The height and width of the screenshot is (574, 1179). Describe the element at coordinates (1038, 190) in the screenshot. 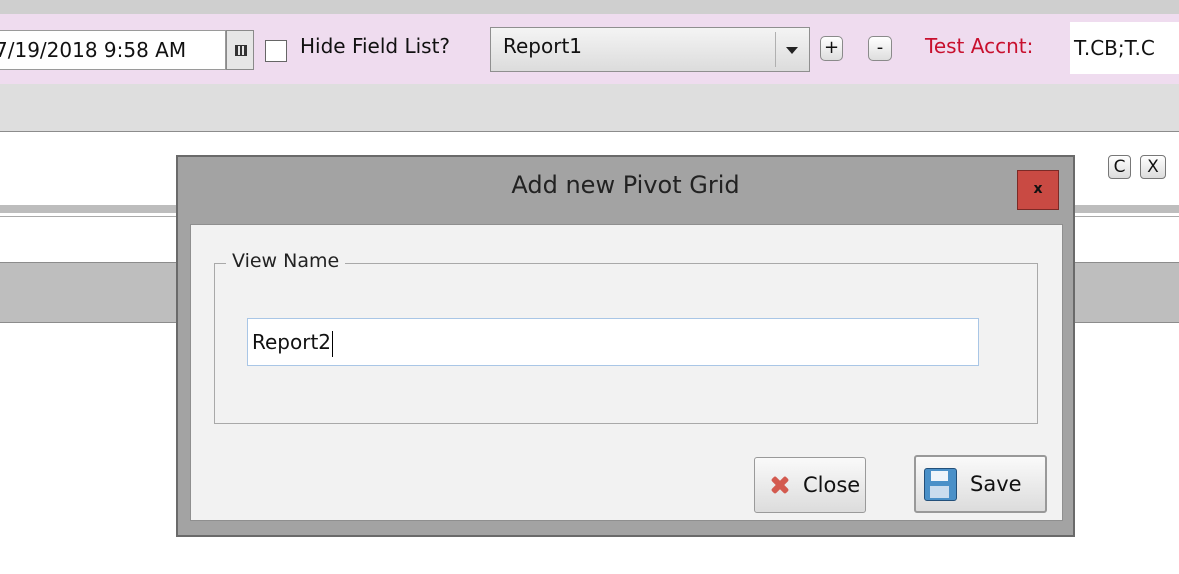

I see `dialog-close-button: x` at that location.